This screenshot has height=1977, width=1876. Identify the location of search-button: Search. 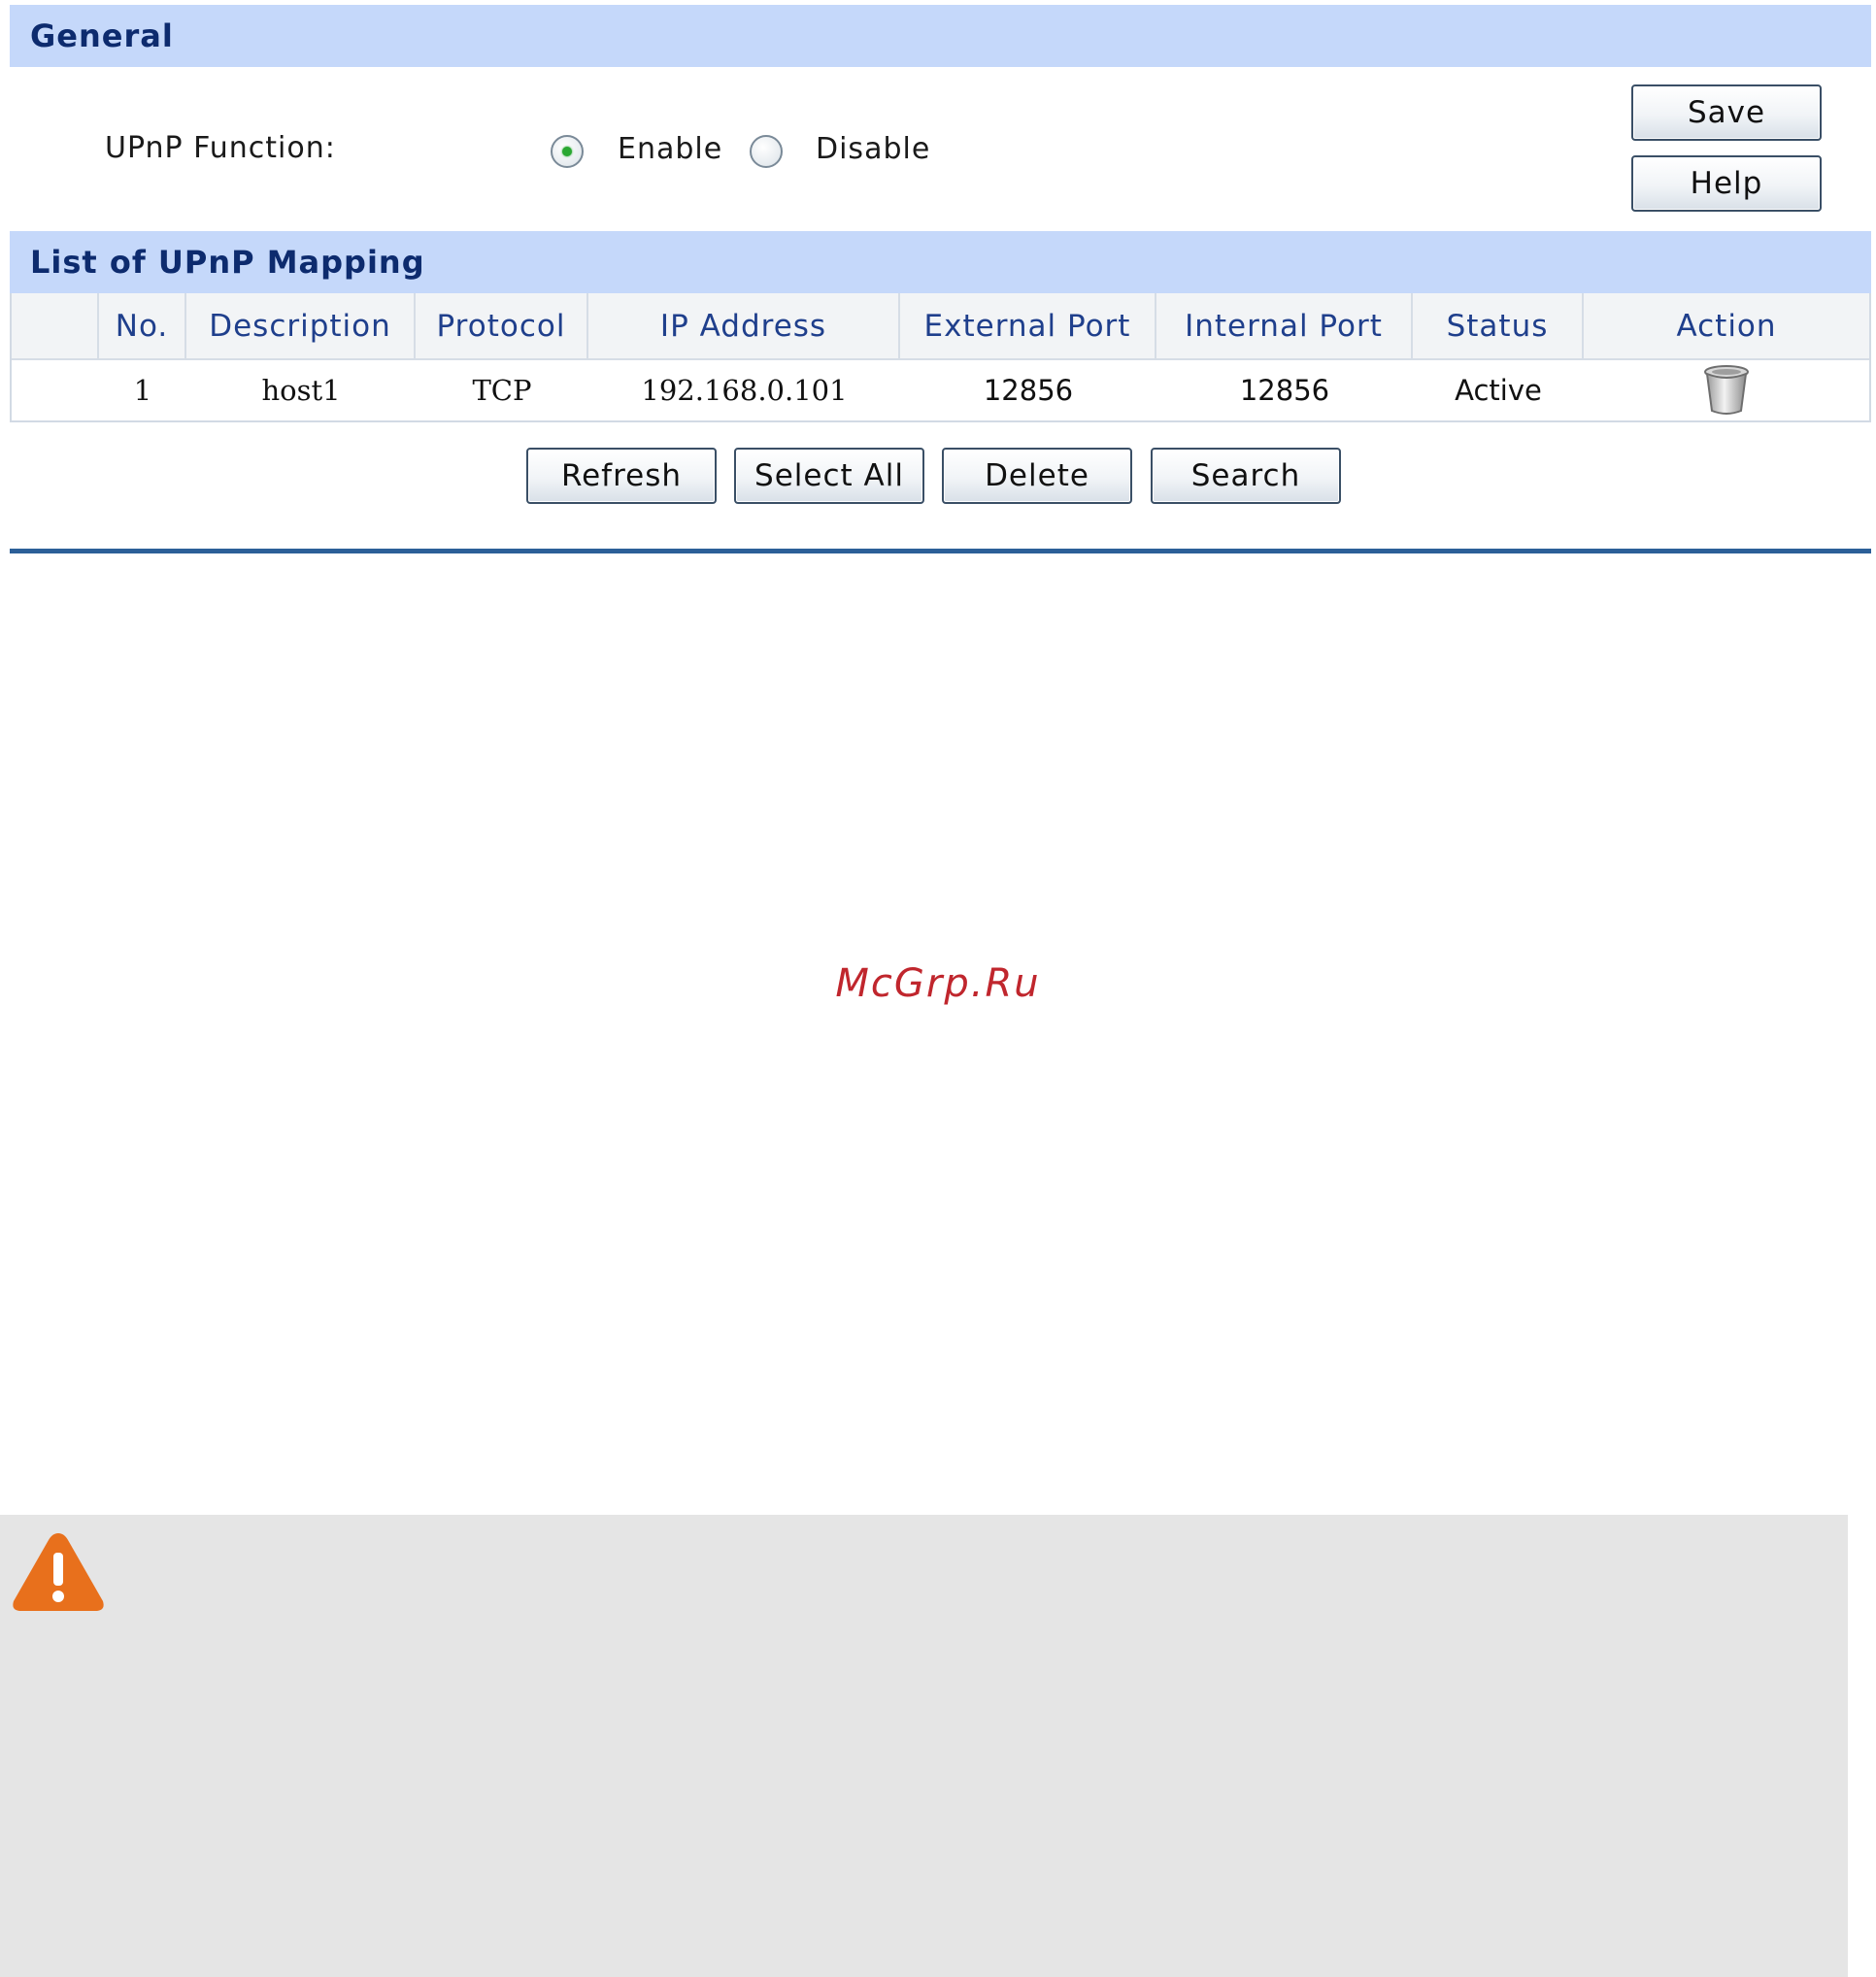
(1246, 476).